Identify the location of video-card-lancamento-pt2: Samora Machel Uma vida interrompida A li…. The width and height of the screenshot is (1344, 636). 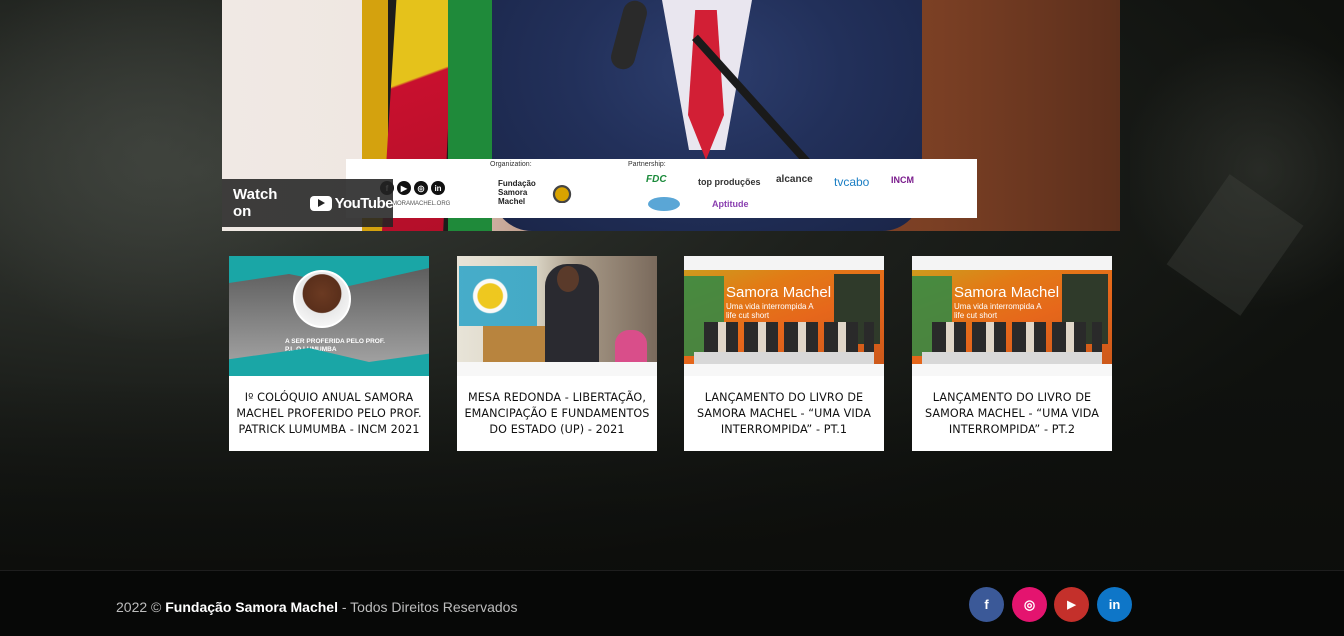
(1012, 353).